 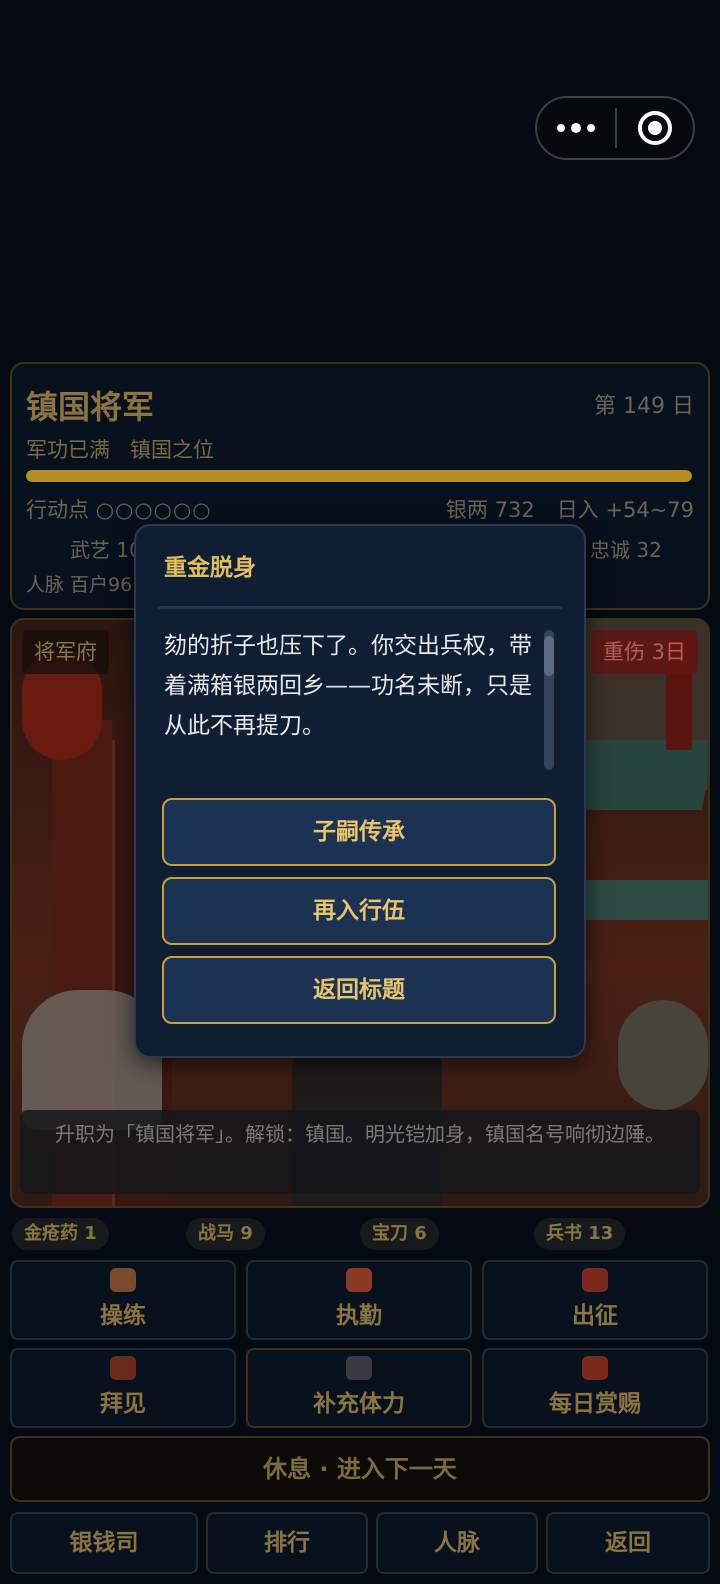 I want to click on item-badge: 金疮药 1, so click(x=60, y=1234).